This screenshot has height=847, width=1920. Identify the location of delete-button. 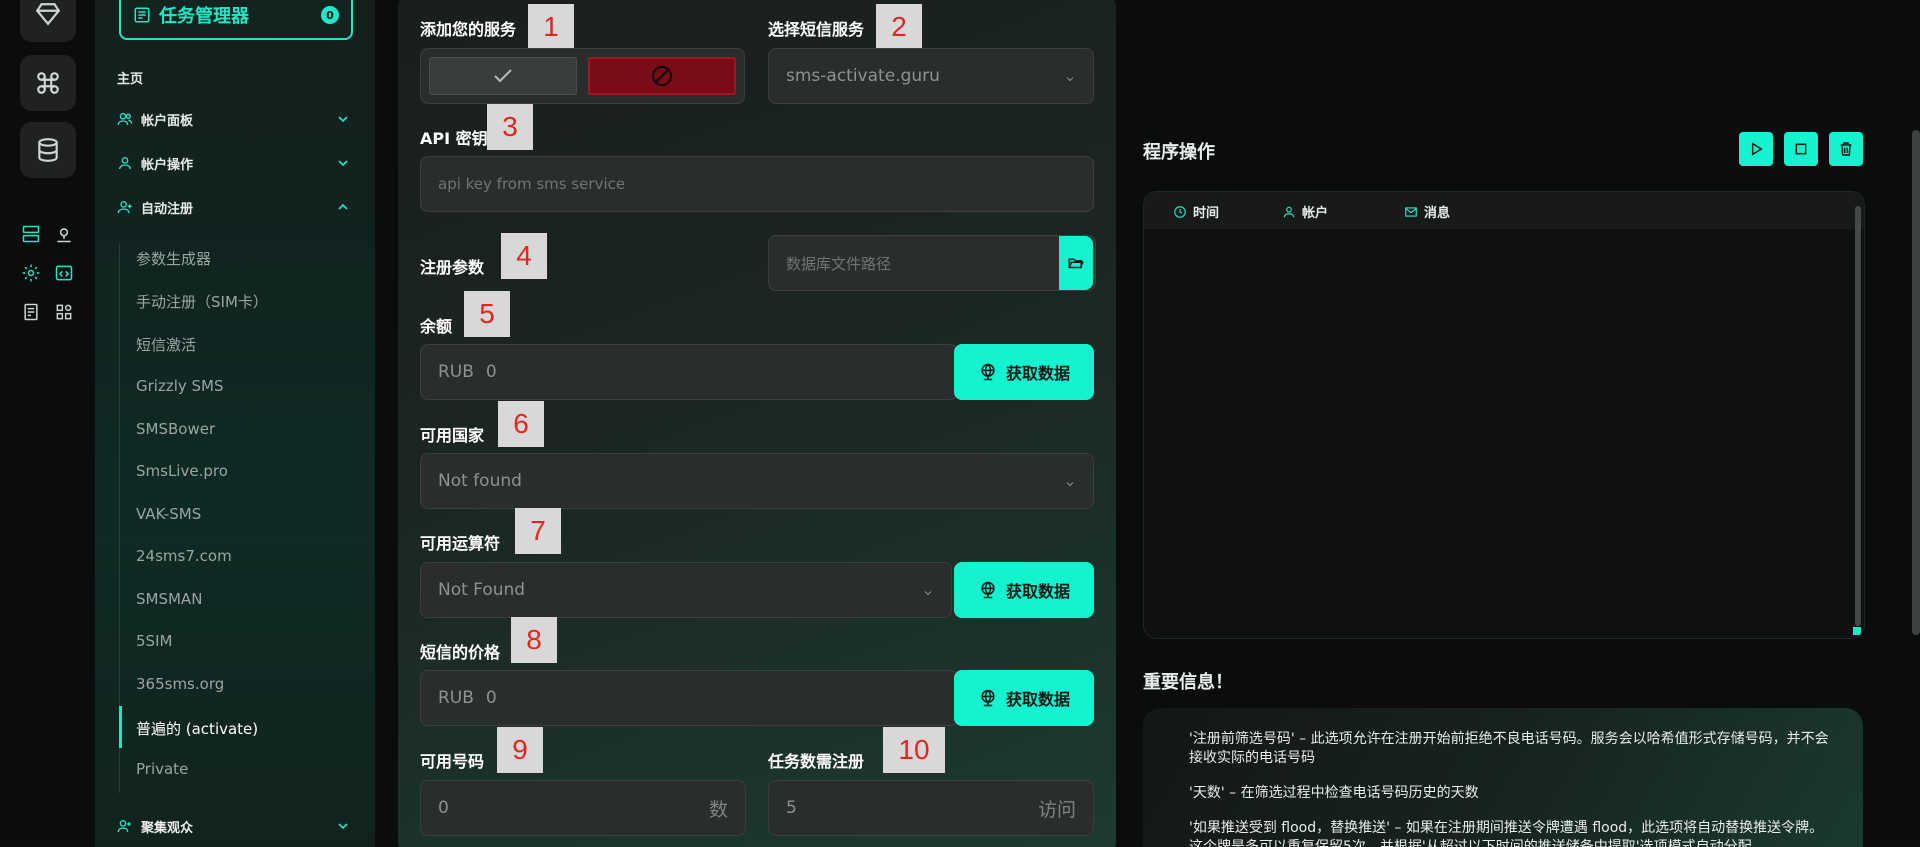
(1846, 149).